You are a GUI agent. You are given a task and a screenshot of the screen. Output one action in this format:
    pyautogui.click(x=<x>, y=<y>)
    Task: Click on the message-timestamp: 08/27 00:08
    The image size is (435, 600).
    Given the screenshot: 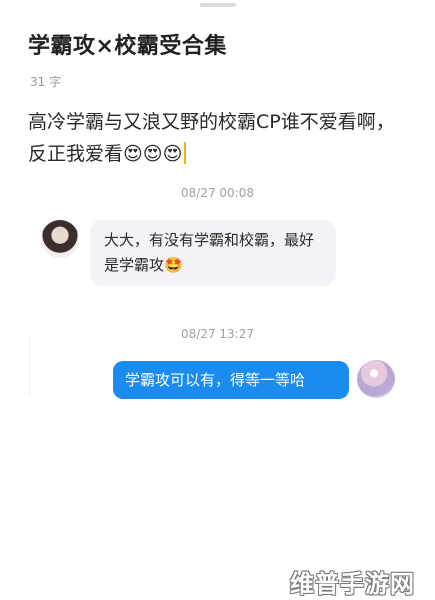 What is the action you would take?
    pyautogui.click(x=217, y=193)
    